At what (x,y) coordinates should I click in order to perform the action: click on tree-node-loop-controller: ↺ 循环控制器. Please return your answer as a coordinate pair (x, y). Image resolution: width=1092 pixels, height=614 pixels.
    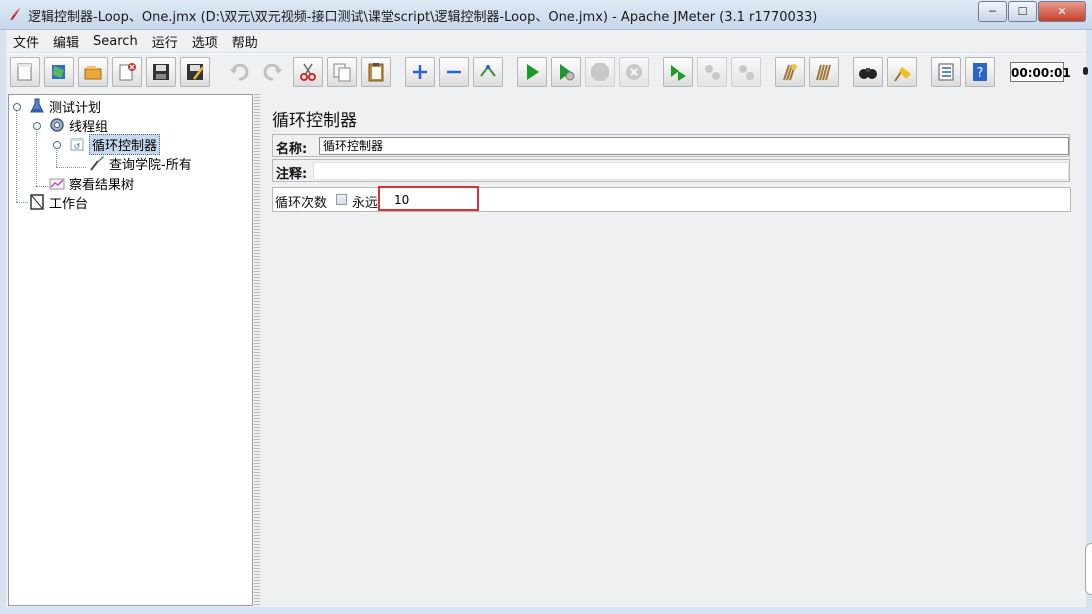
    Looking at the image, I should click on (115, 144).